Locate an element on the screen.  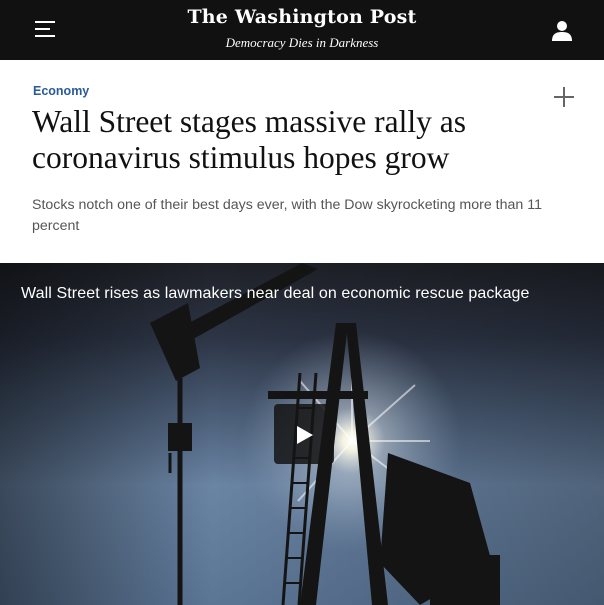
masthead-logo: The Washington Post is located at coordinates (302, 17).